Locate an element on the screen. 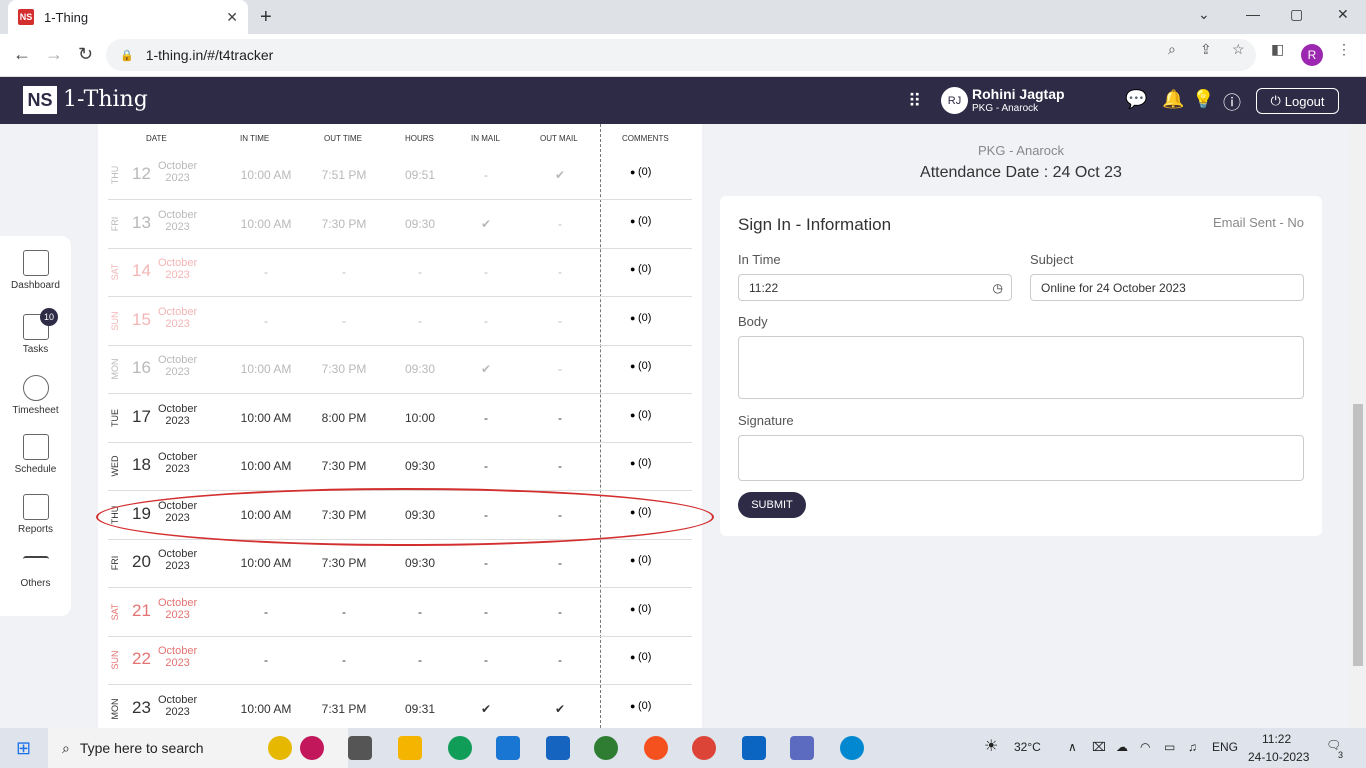 Image resolution: width=1366 pixels, height=768 pixels. reload-icon: ↻ is located at coordinates (85, 54).